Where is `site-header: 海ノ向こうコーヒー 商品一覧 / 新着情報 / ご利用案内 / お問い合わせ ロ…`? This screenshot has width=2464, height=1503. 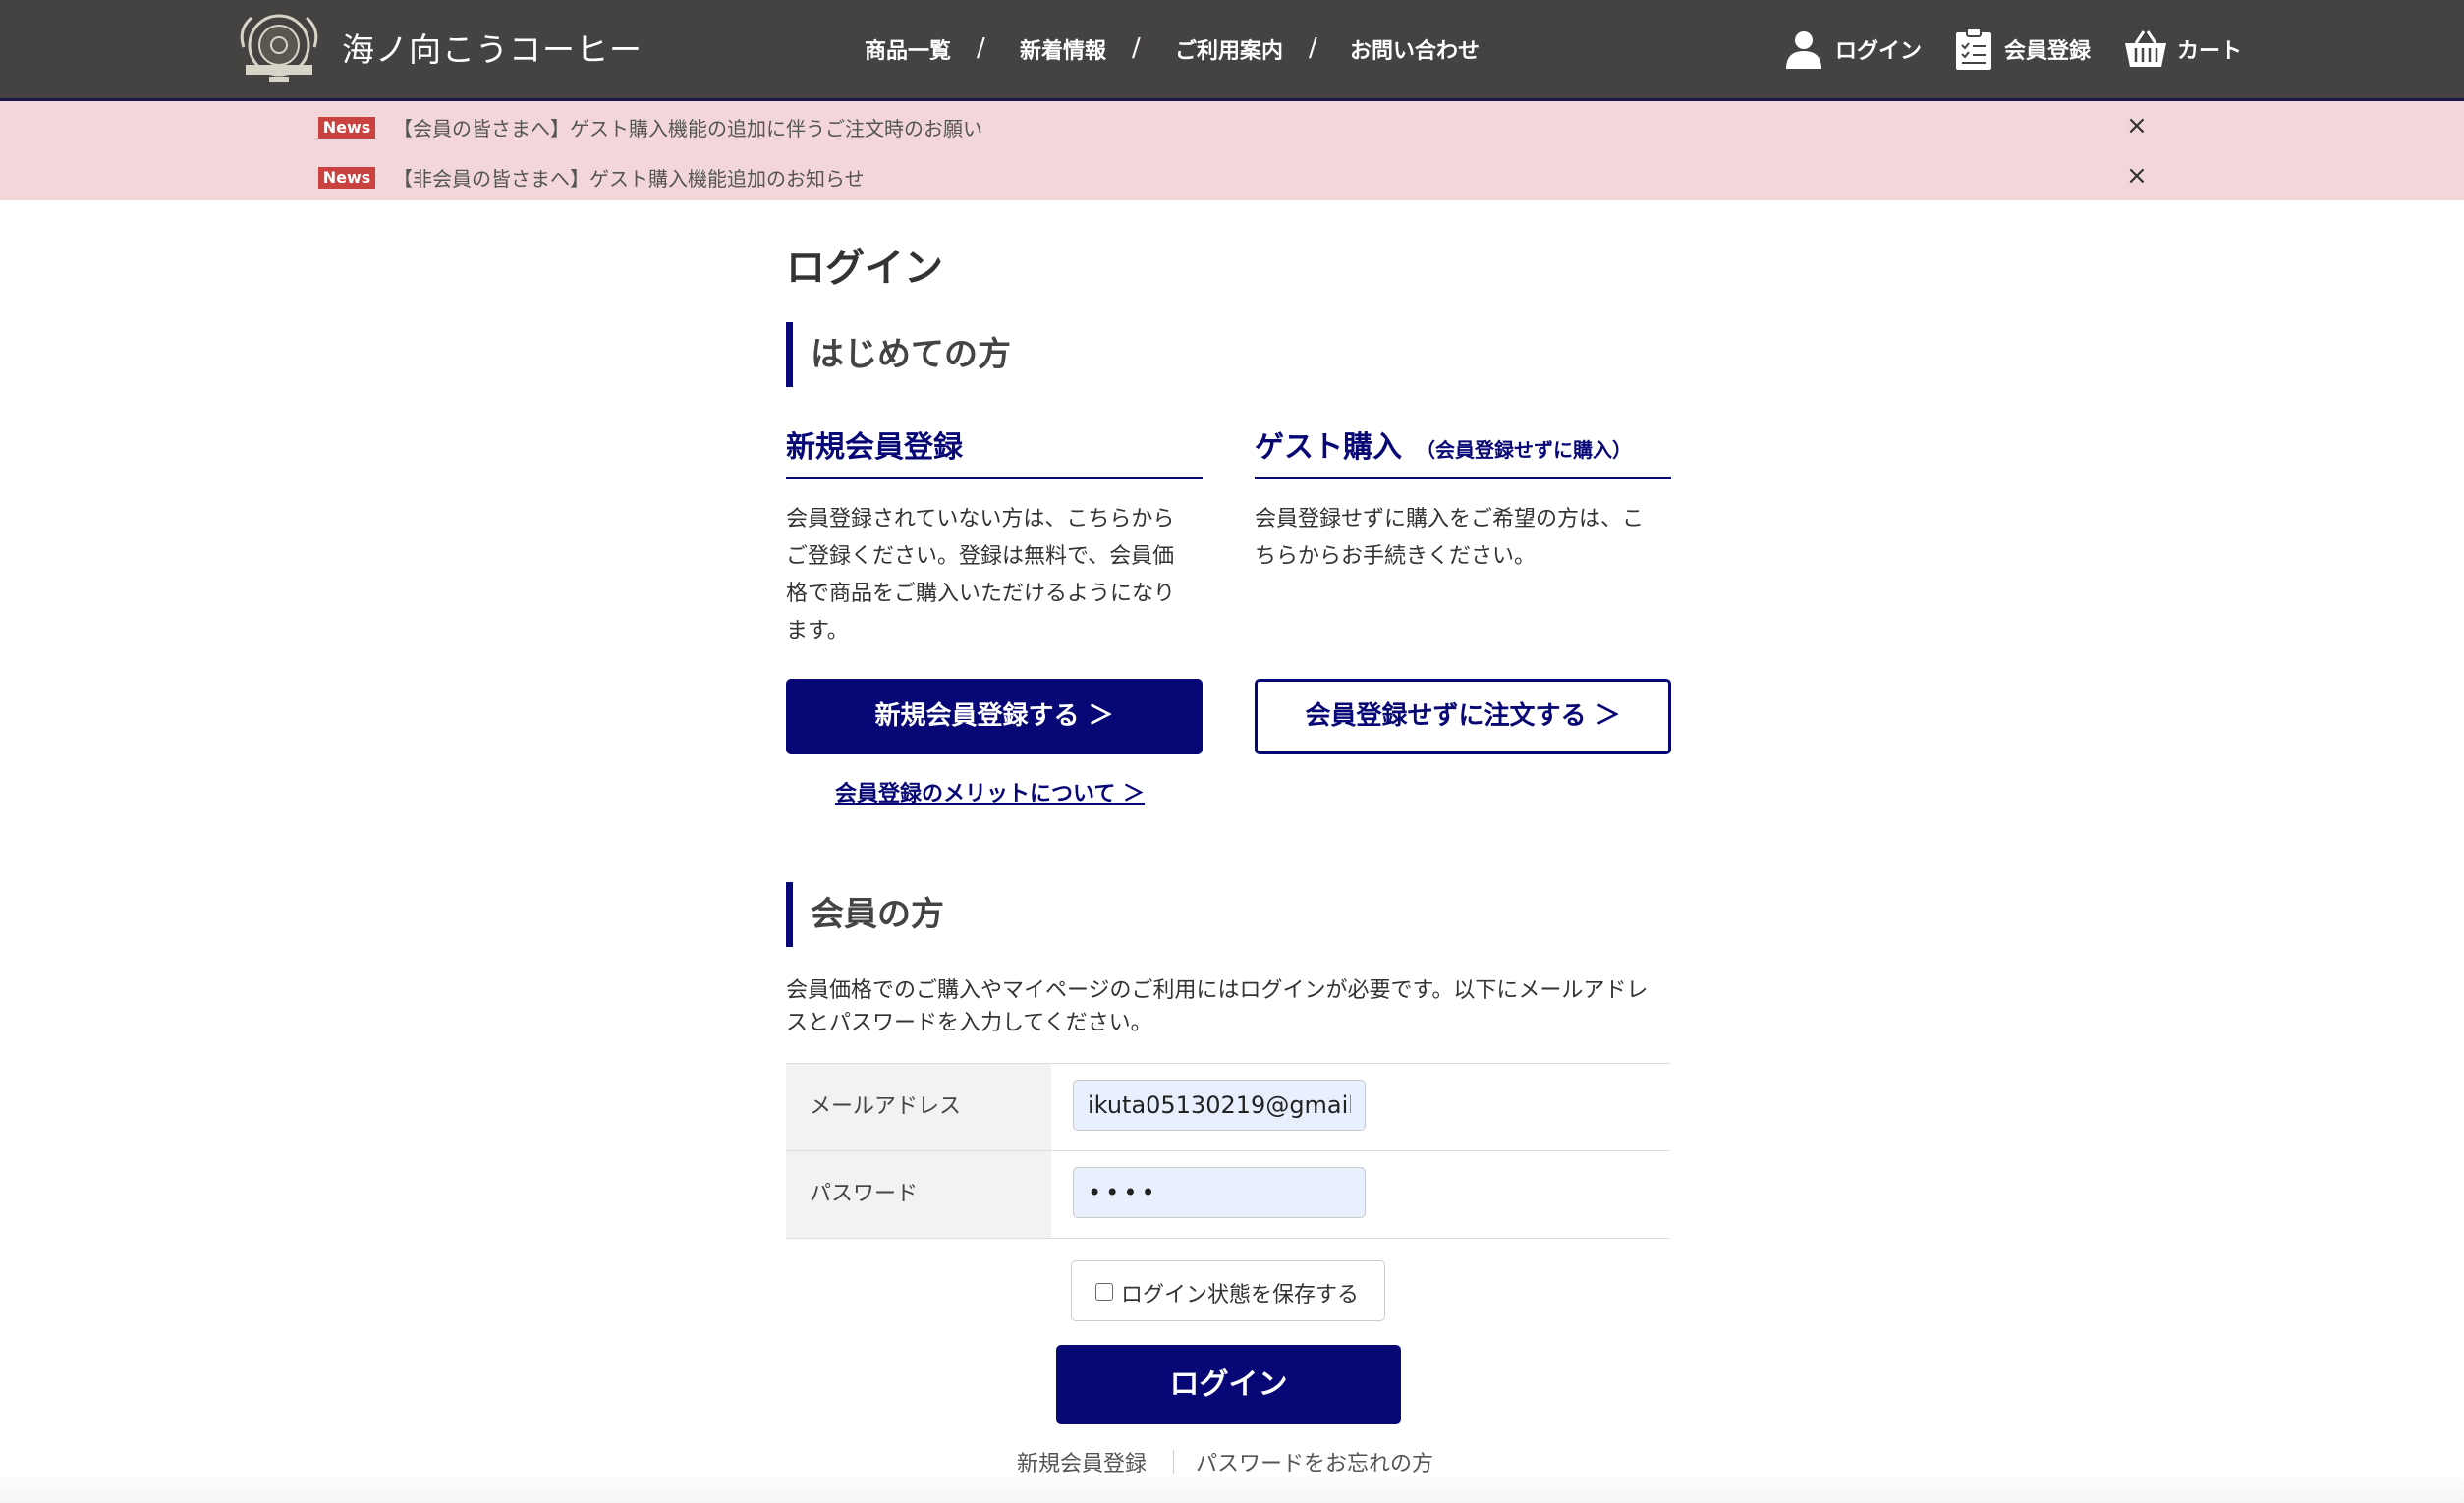
site-header: 海ノ向こうコーヒー 商品一覧 / 新着情報 / ご利用案内 / お問い合わせ ロ… is located at coordinates (1232, 50).